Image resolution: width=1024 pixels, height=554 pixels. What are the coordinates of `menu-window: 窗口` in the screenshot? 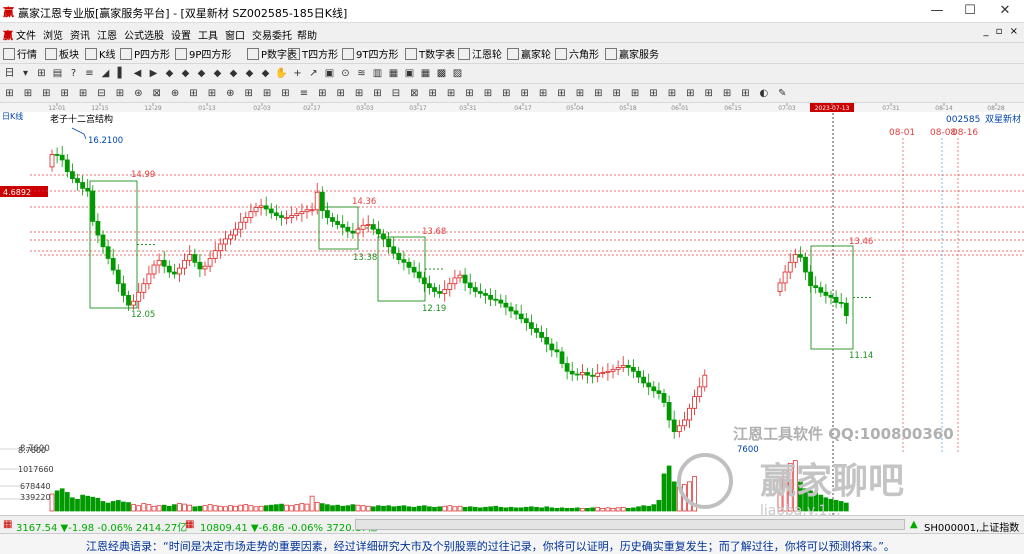 It's located at (235, 34).